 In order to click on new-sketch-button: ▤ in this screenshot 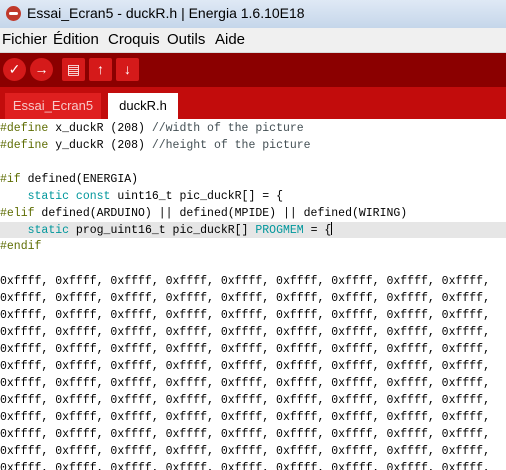, I will do `click(73, 69)`.